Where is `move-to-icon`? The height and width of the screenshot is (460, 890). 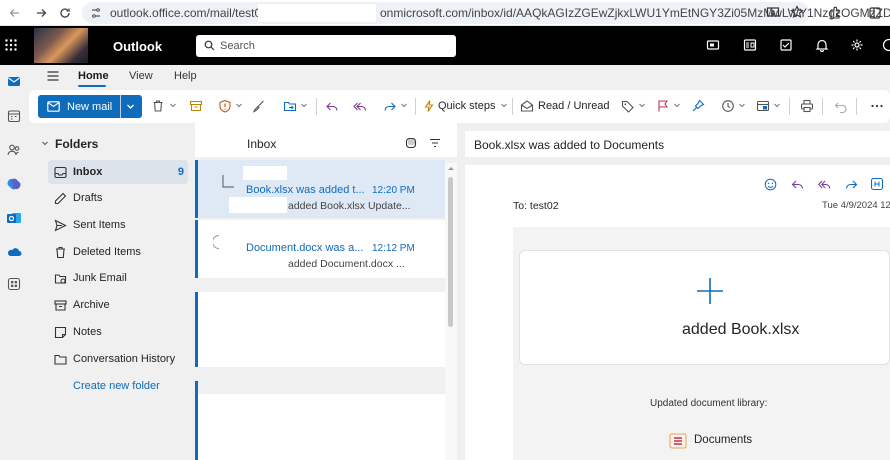
move-to-icon is located at coordinates (290, 106).